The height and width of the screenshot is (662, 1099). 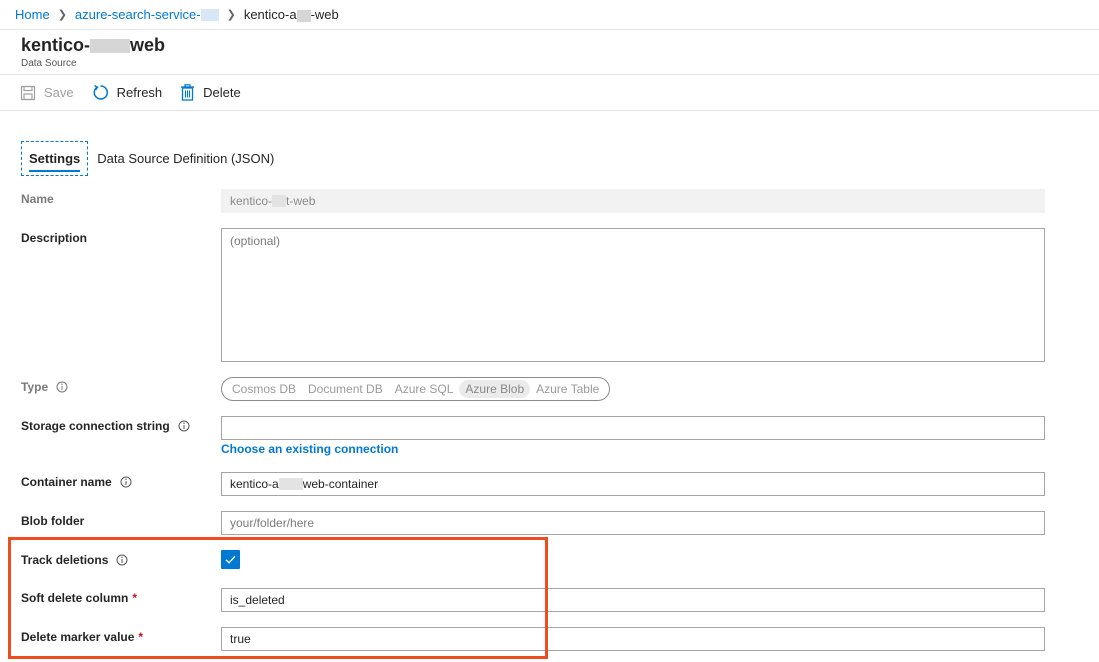 What do you see at coordinates (32, 14) in the screenshot?
I see `breadcrumb-home-link: Home` at bounding box center [32, 14].